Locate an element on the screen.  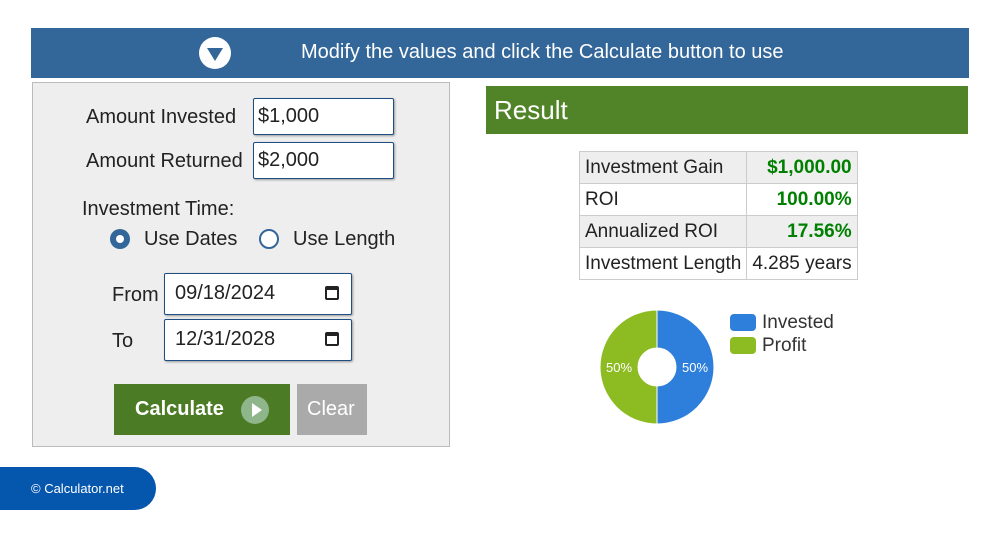
use-dates-label: Use Dates is located at coordinates (190, 239).